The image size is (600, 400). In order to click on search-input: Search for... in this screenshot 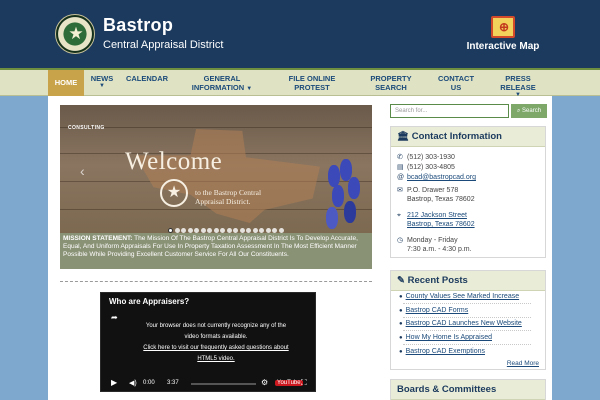, I will do `click(449, 111)`.